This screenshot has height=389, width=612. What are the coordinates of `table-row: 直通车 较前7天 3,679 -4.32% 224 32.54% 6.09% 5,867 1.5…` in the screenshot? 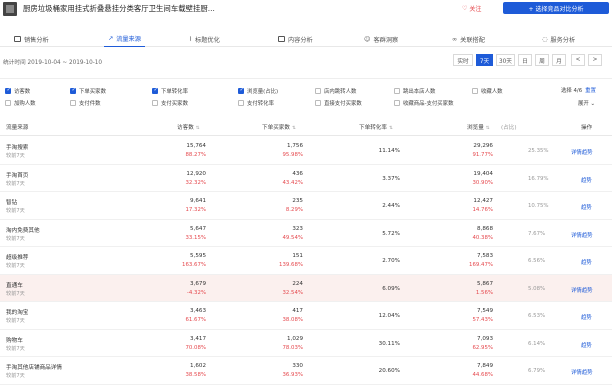 It's located at (306, 288).